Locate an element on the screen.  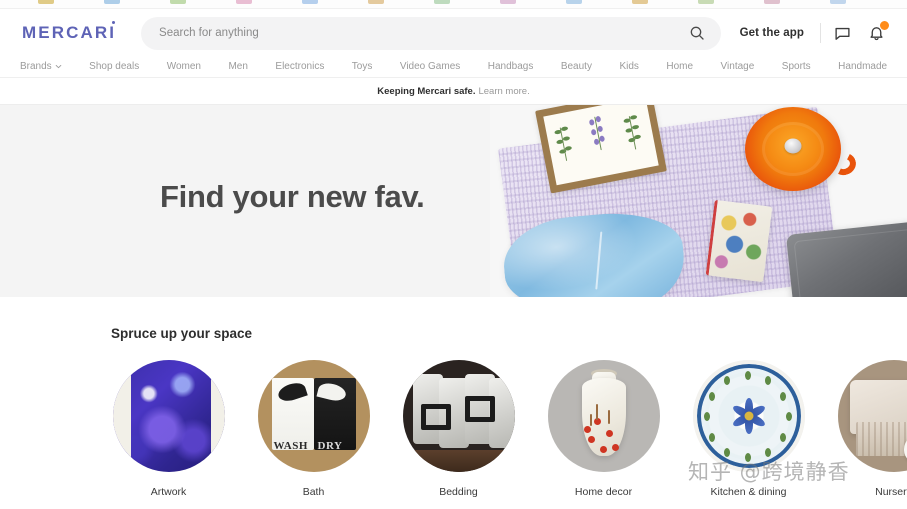
nav-item-handbags: Handbags is located at coordinates (511, 66).